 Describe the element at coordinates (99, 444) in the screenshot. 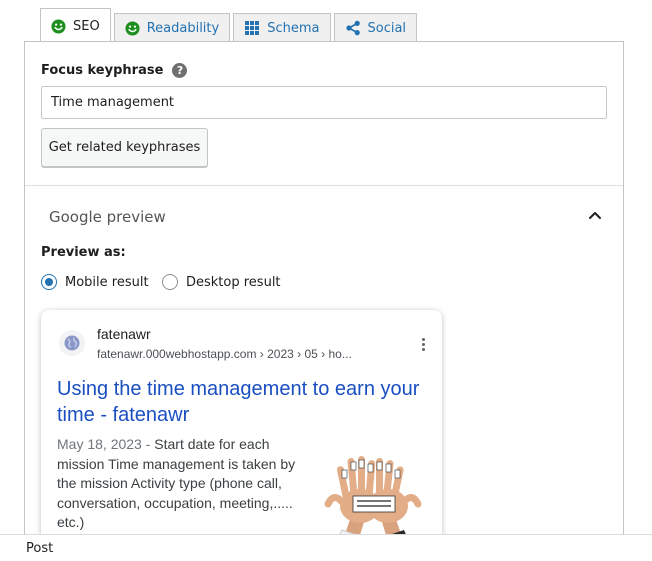

I see `result-date: May 18, 2023` at that location.